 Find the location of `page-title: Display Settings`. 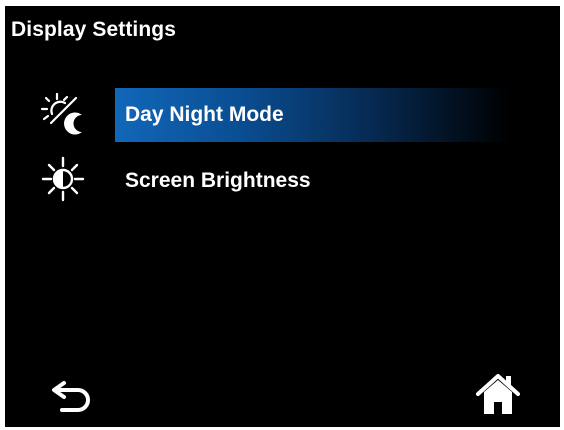

page-title: Display Settings is located at coordinates (93, 29).